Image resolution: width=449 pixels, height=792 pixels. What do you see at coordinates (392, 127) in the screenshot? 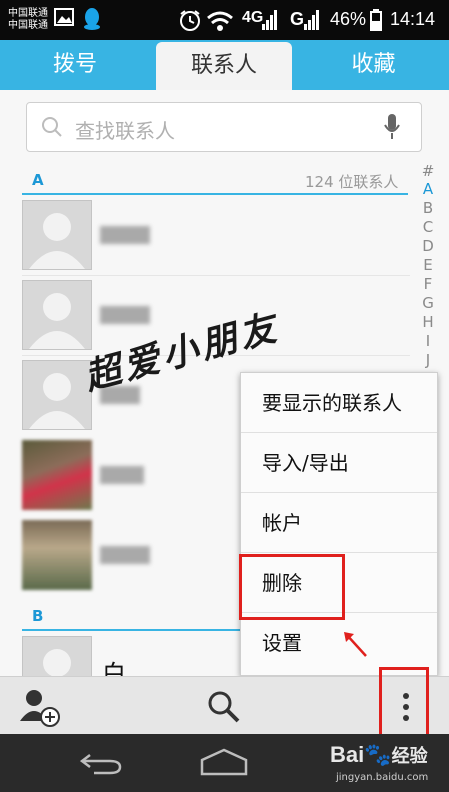
I see `microphone-icon` at bounding box center [392, 127].